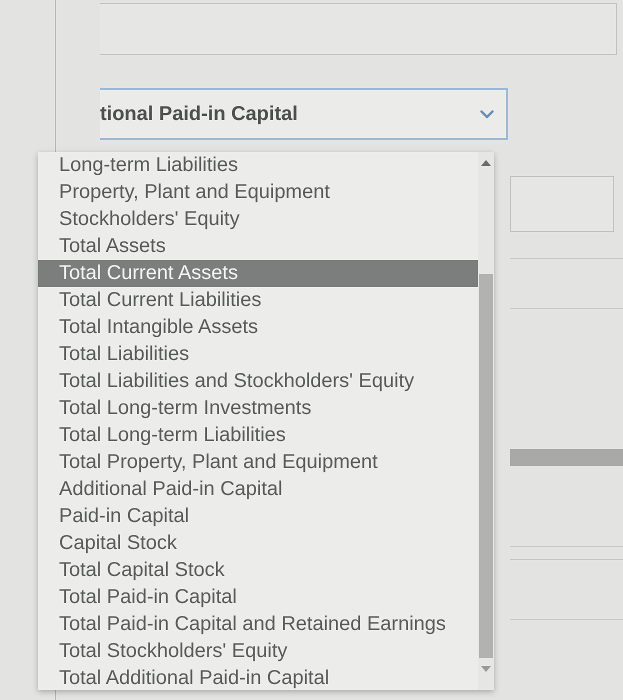  I want to click on dropdown-option: Total Long-term Liabilities, so click(258, 435).